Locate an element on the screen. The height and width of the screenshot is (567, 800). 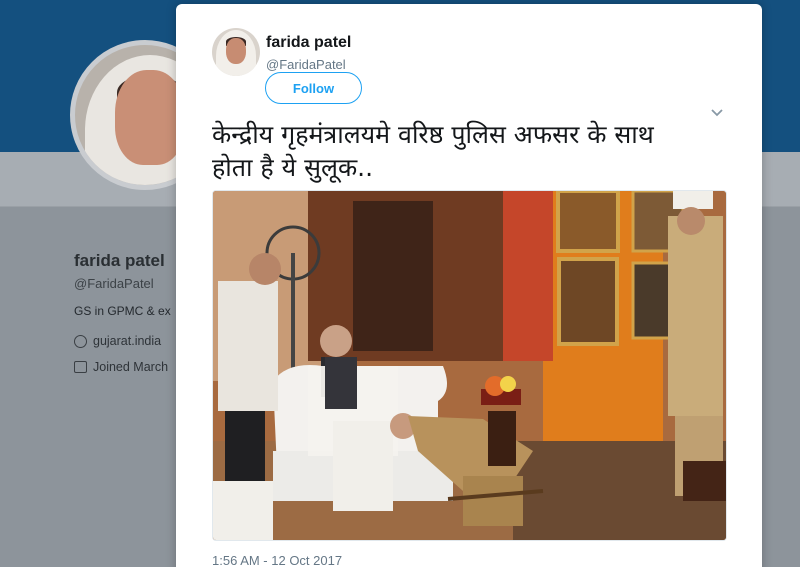
follow-button: Follow is located at coordinates (313, 88).